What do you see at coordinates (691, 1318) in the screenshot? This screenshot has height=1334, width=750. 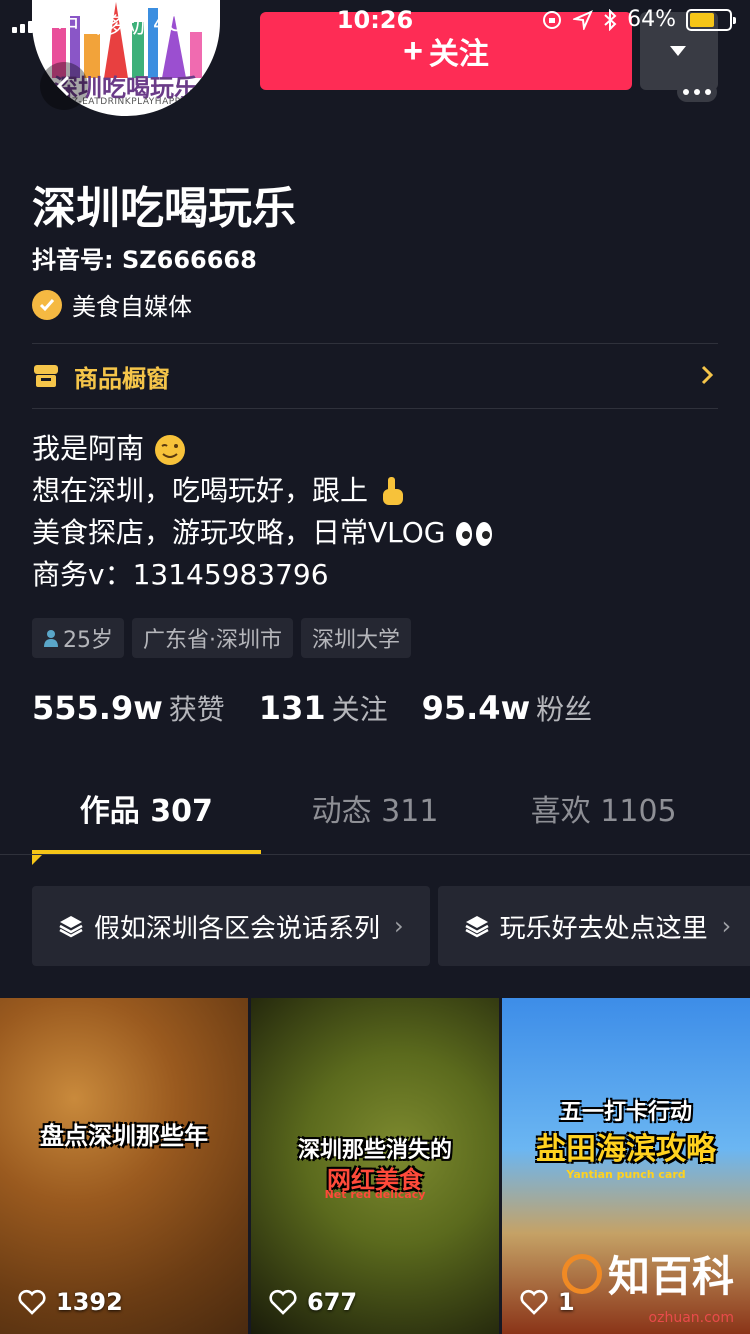 I see `watermark-url: ozhuan.com` at bounding box center [691, 1318].